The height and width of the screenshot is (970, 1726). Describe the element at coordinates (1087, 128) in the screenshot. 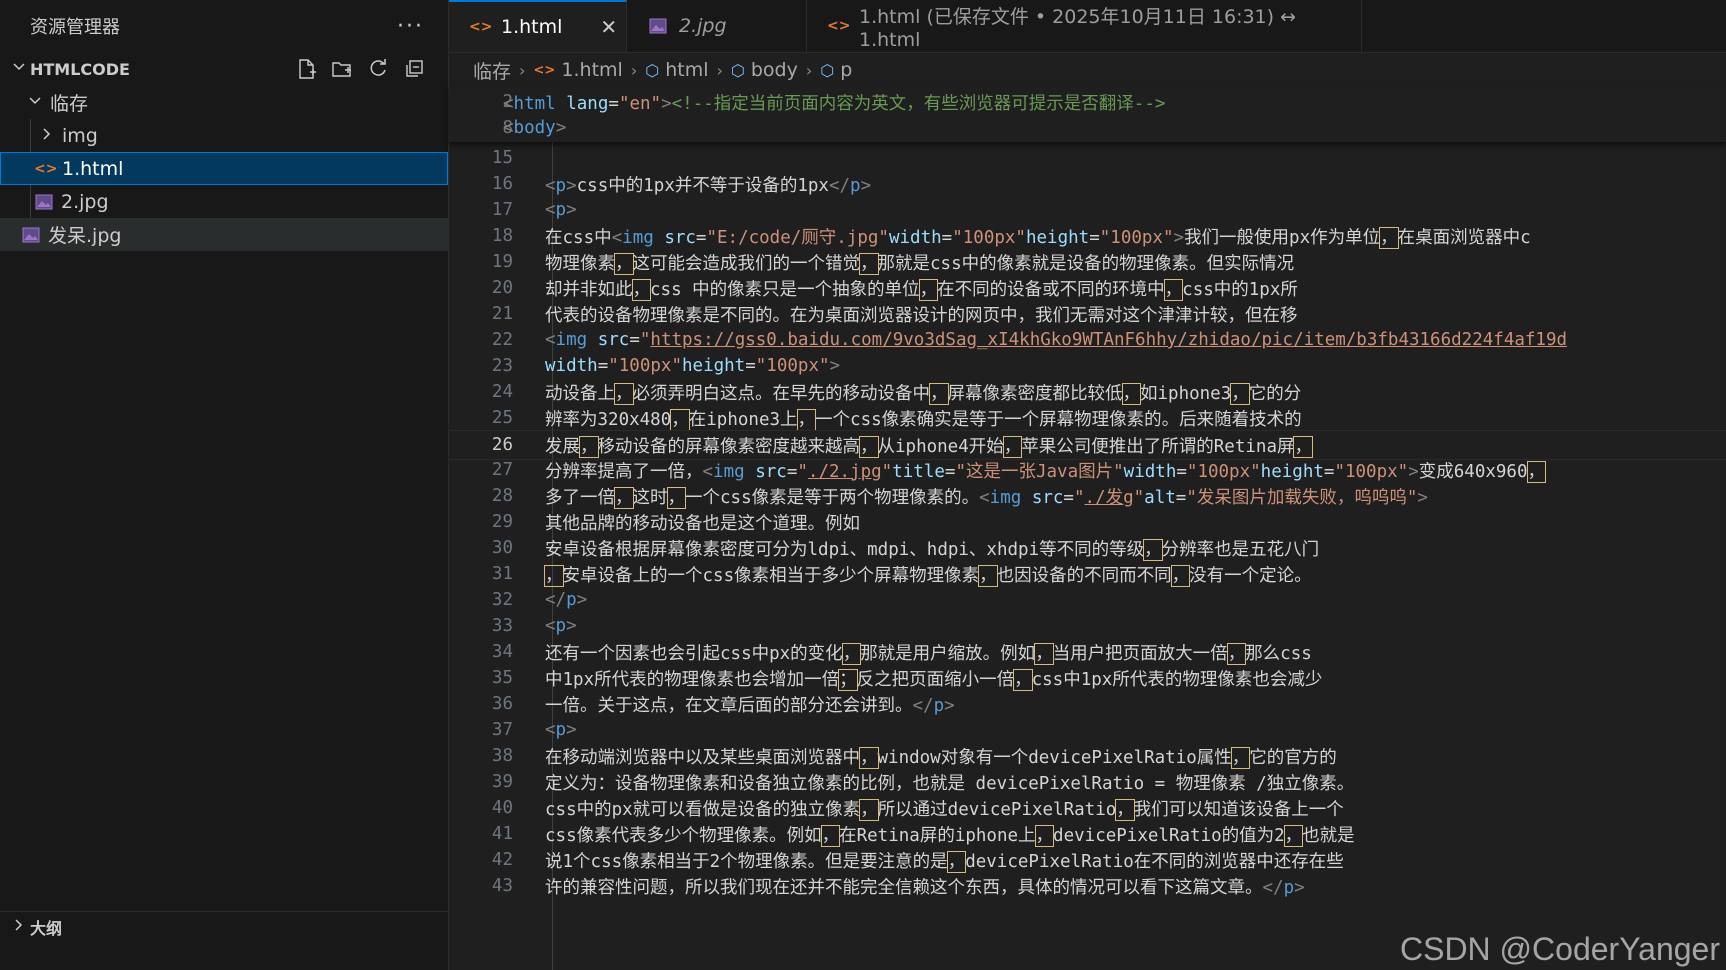

I see `code-line: 8 <body>` at that location.